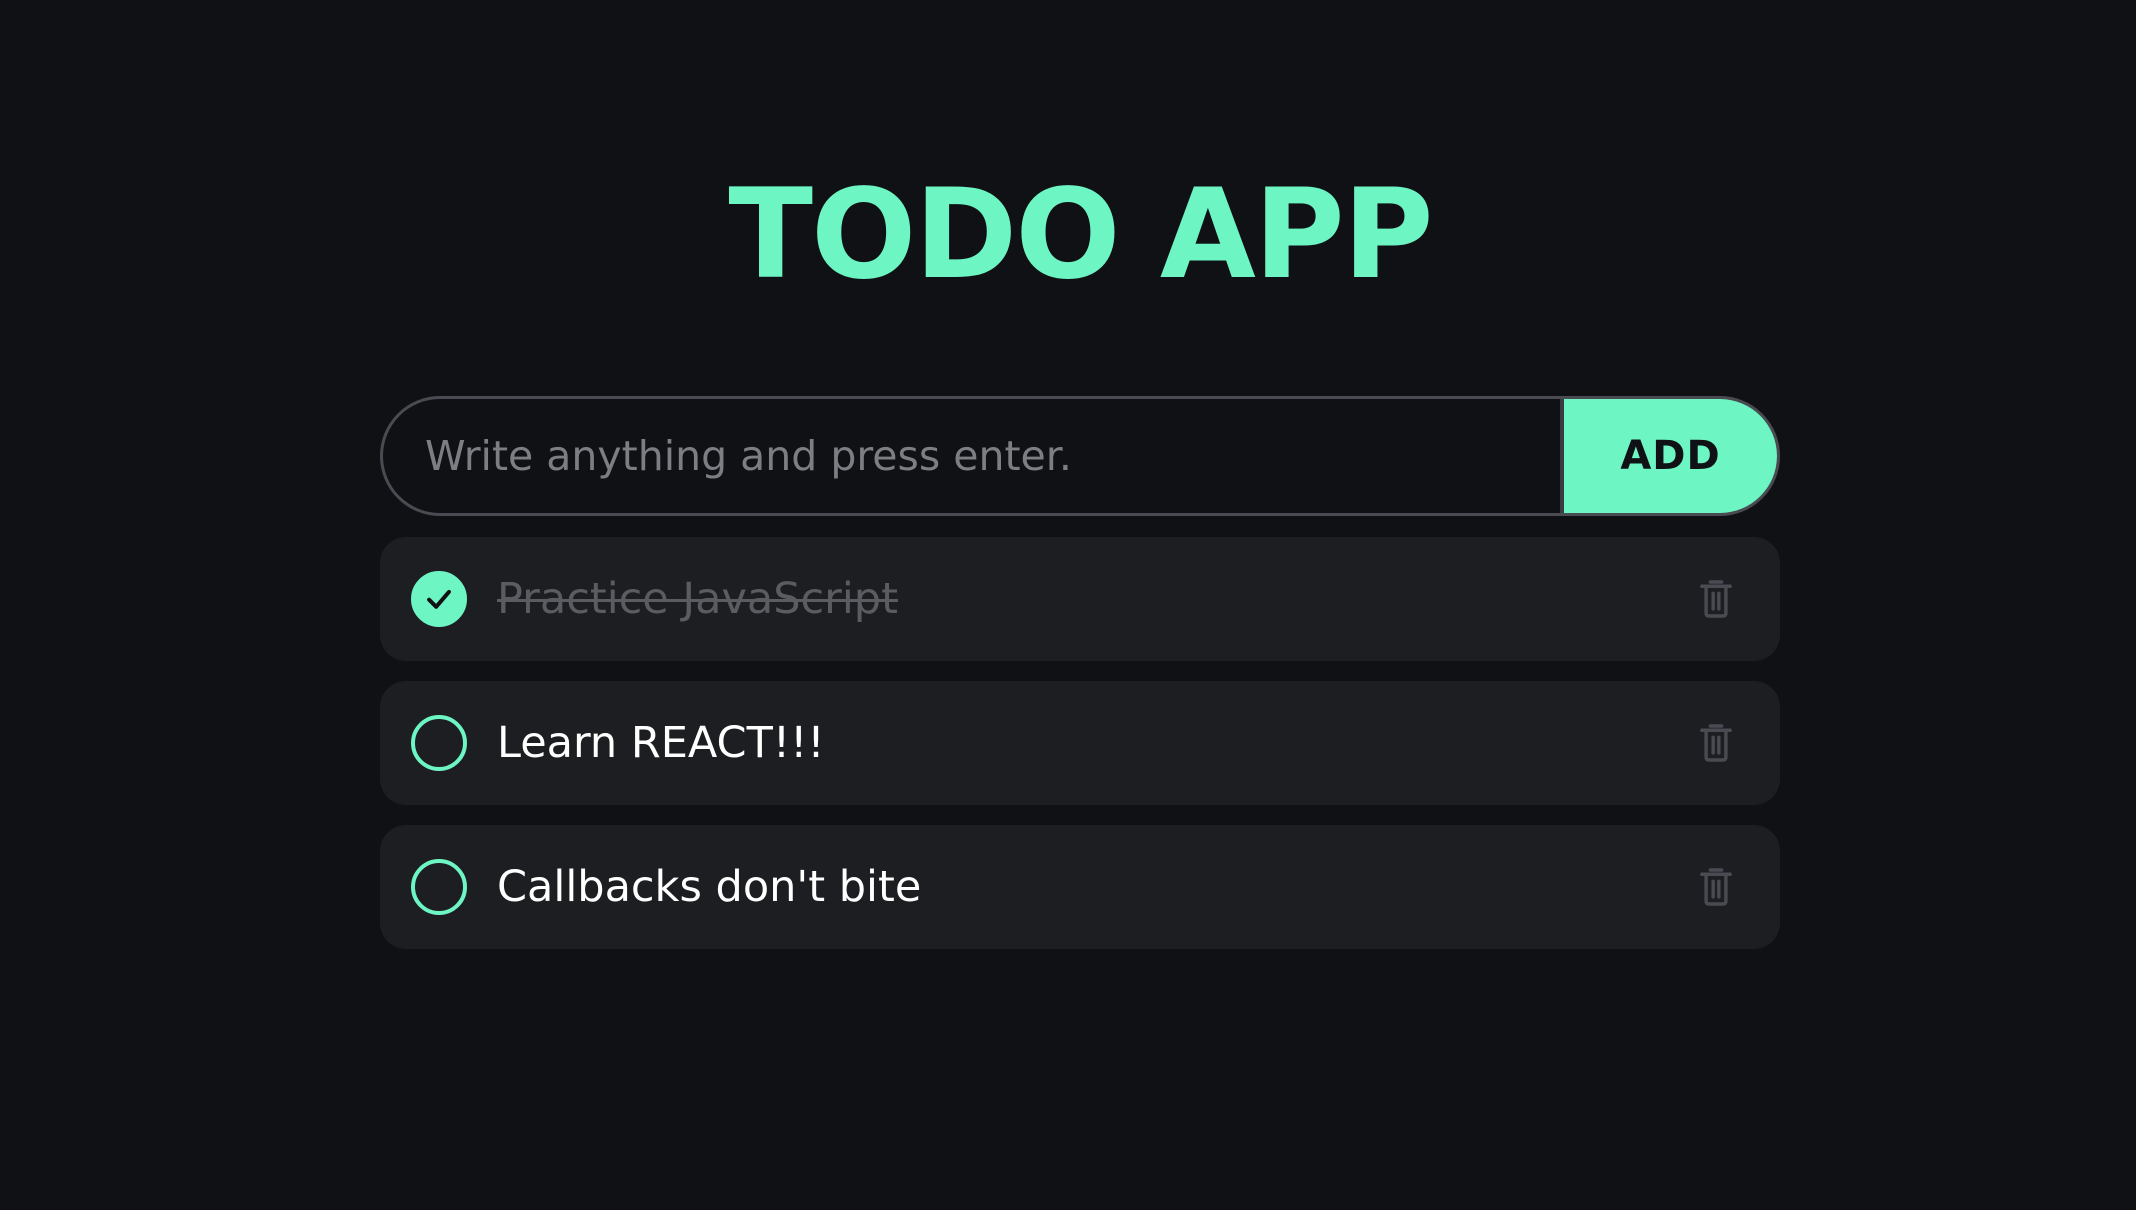  Describe the element at coordinates (709, 887) in the screenshot. I see `todo-text: Callbacks don't bite` at that location.